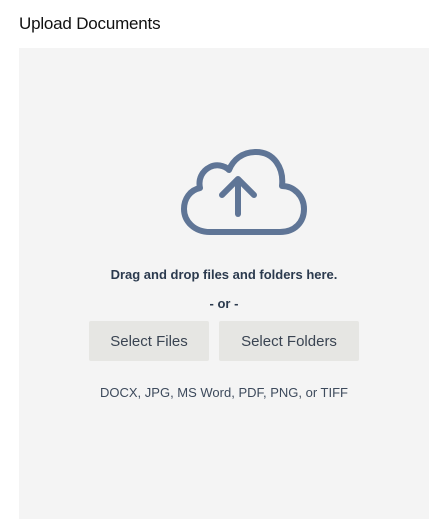 The height and width of the screenshot is (532, 446). Describe the element at coordinates (224, 303) in the screenshot. I see `or-separator: - or -` at that location.